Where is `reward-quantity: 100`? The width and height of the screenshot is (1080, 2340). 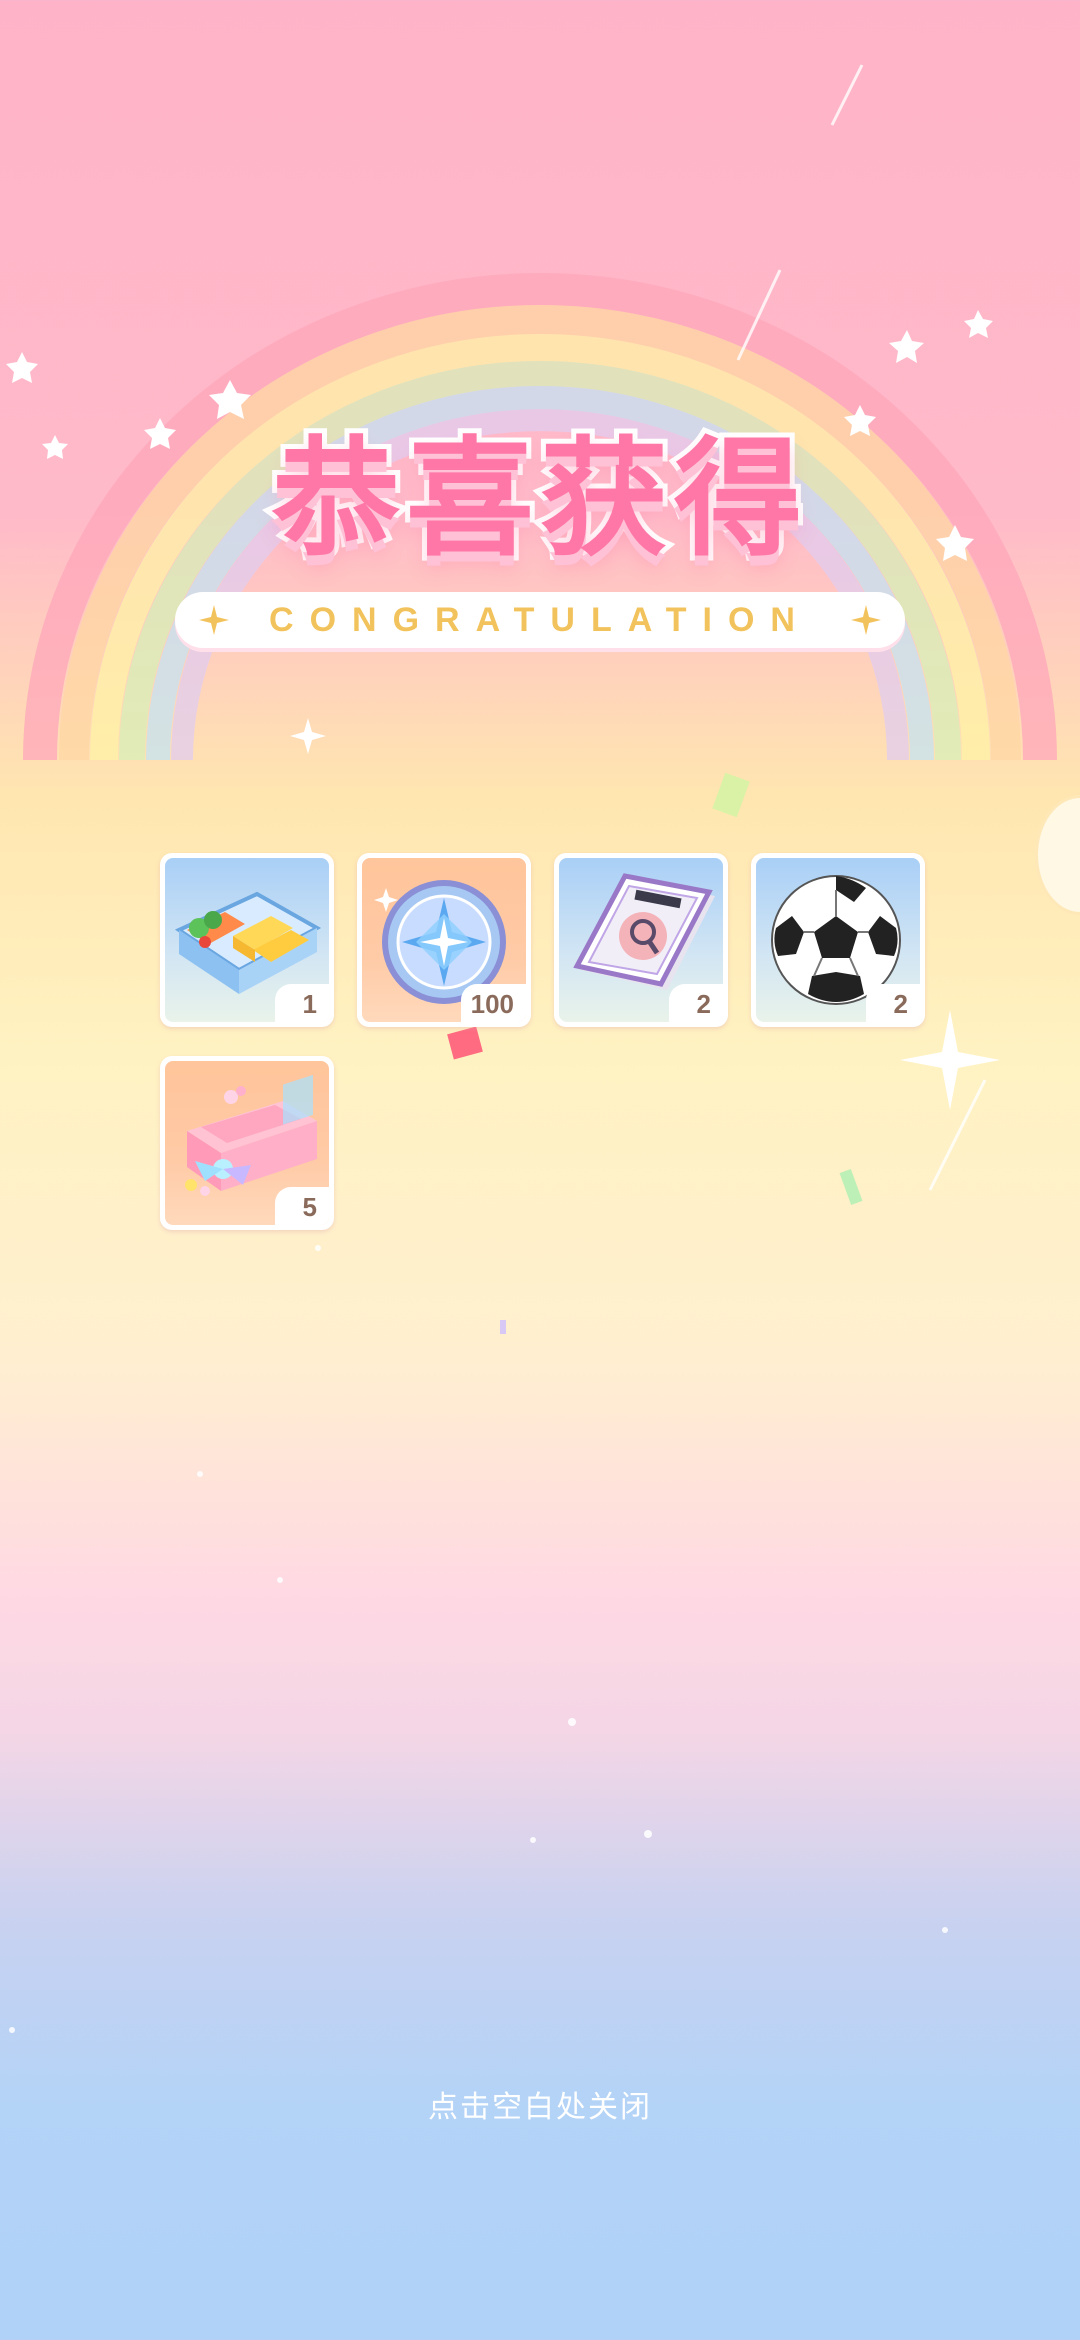
reward-quantity: 100 is located at coordinates (493, 1003).